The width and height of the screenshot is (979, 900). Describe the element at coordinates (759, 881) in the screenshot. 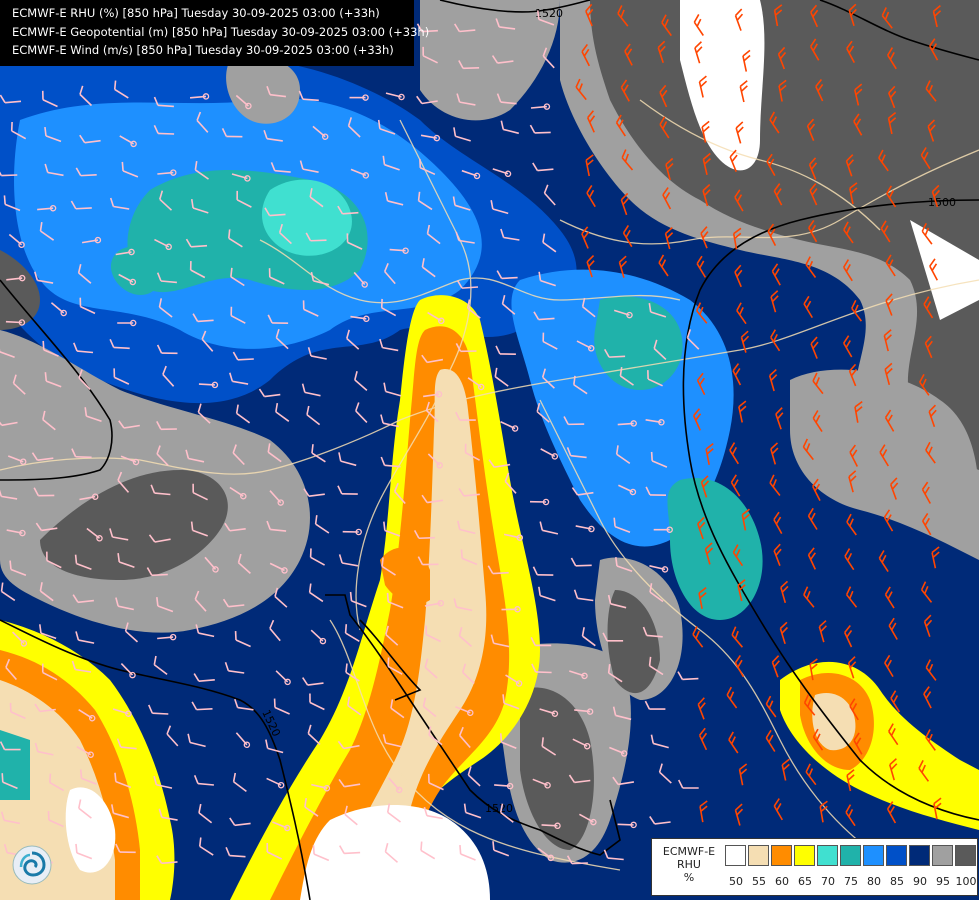

I see `legend-label: 55` at that location.